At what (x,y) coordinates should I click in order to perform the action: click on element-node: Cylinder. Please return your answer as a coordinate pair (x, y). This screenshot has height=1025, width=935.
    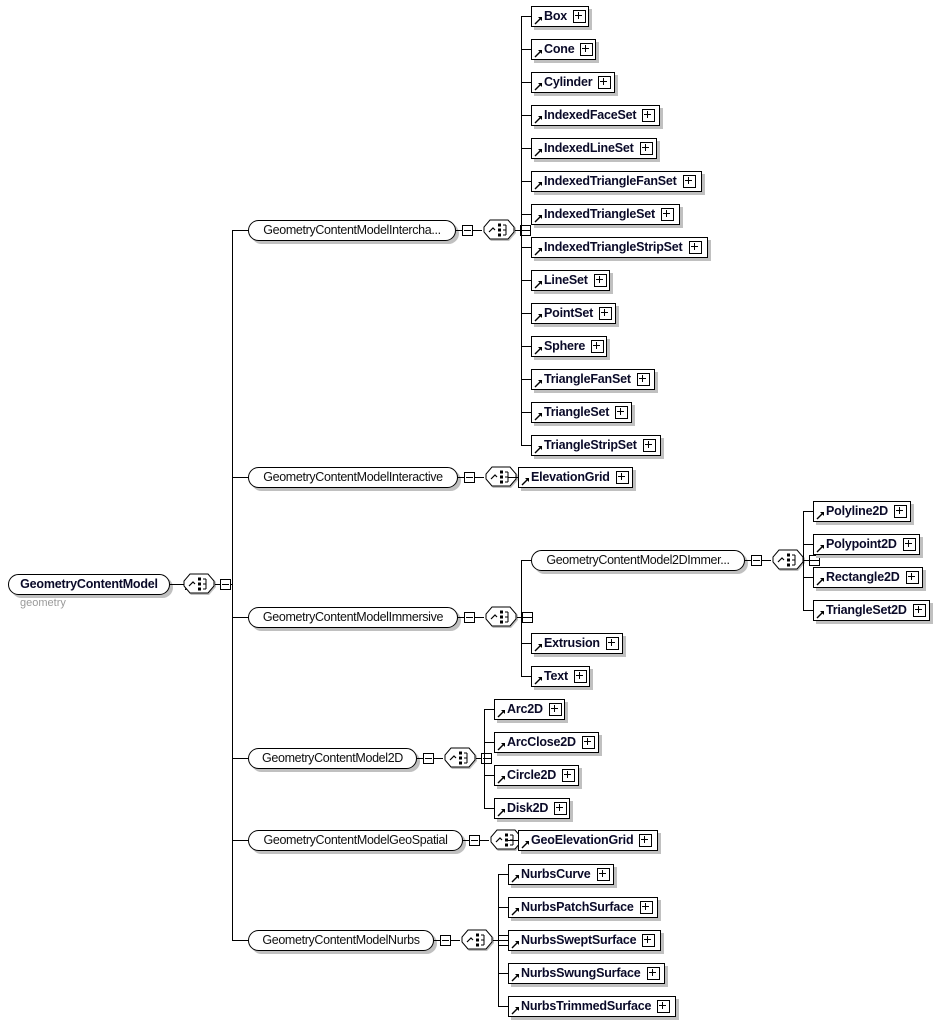
    Looking at the image, I should click on (573, 82).